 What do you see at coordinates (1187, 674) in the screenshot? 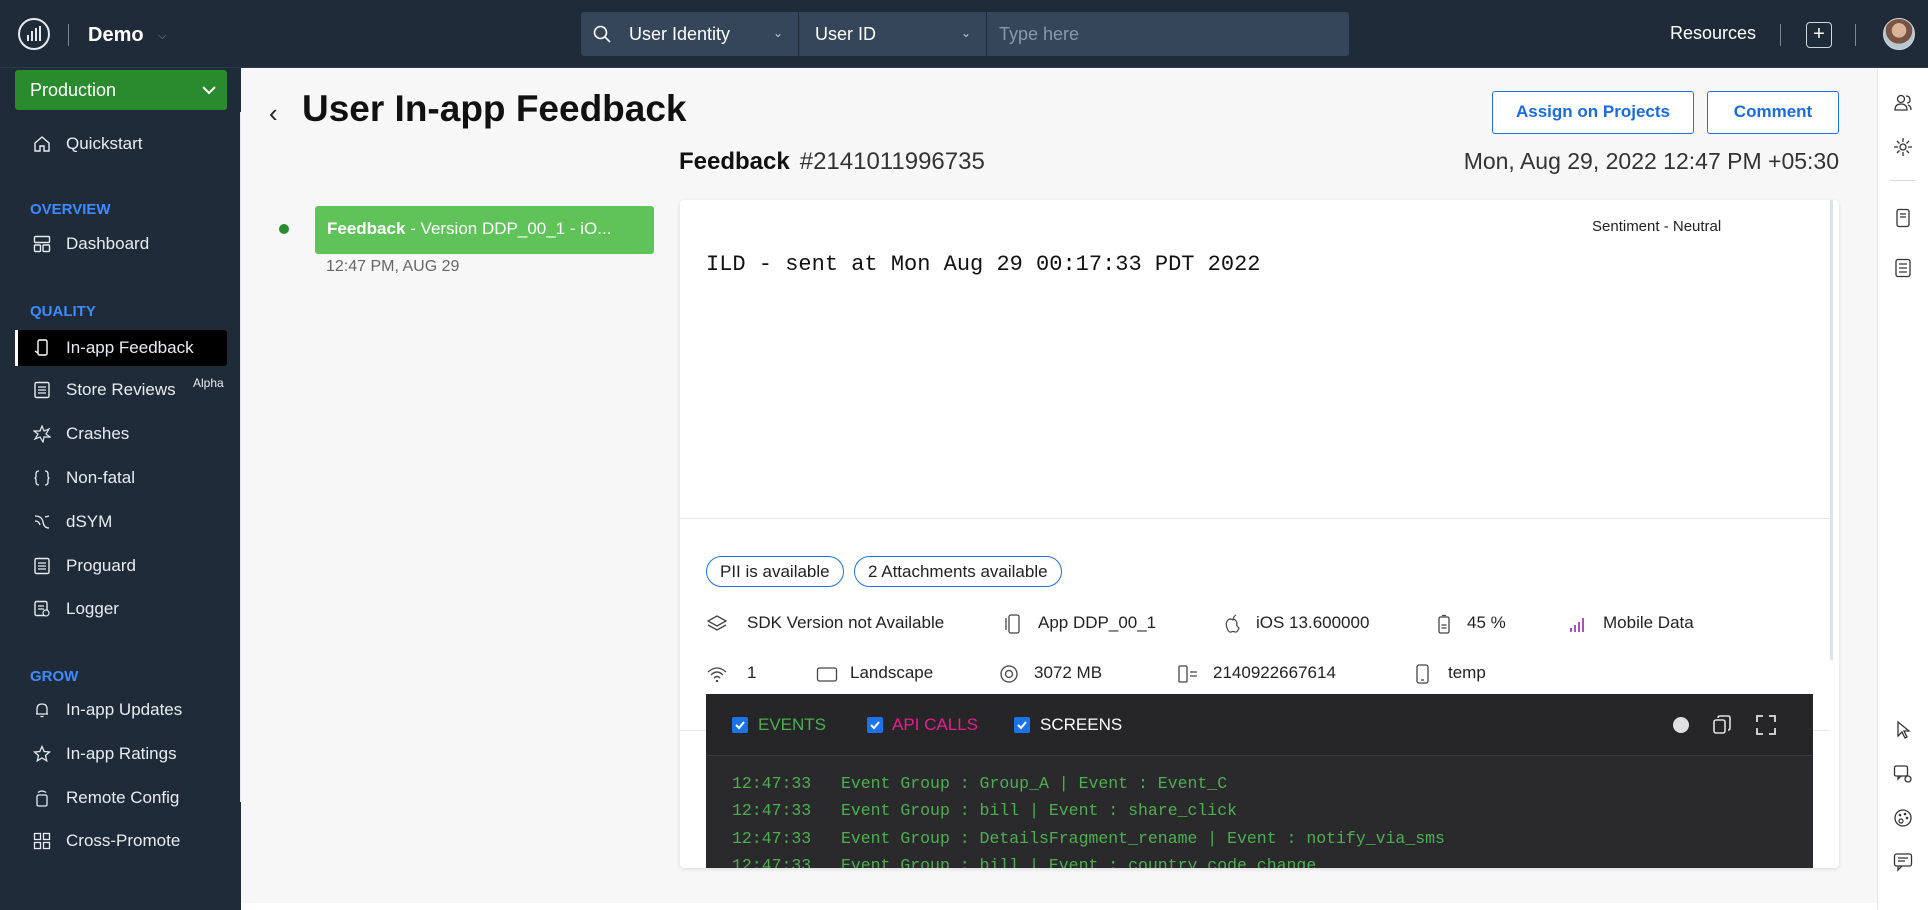
I see `device-id-icon` at bounding box center [1187, 674].